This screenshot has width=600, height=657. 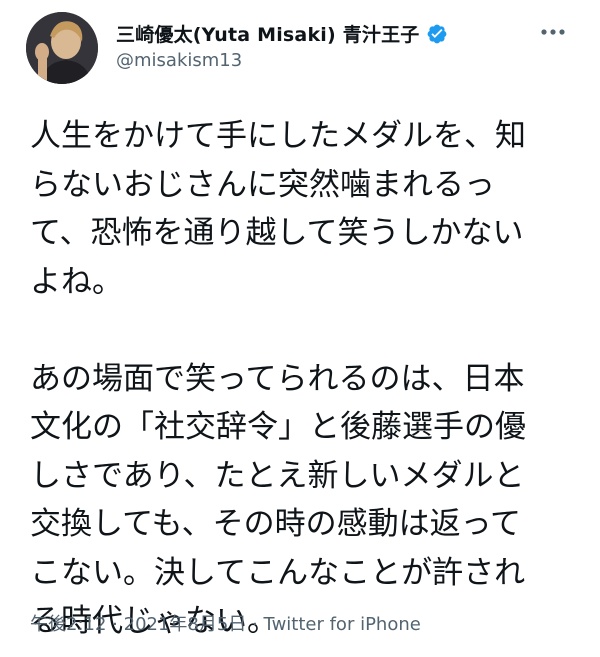 I want to click on tweet-line: あの場面で笑ってられるのは、日本, so click(x=277, y=378).